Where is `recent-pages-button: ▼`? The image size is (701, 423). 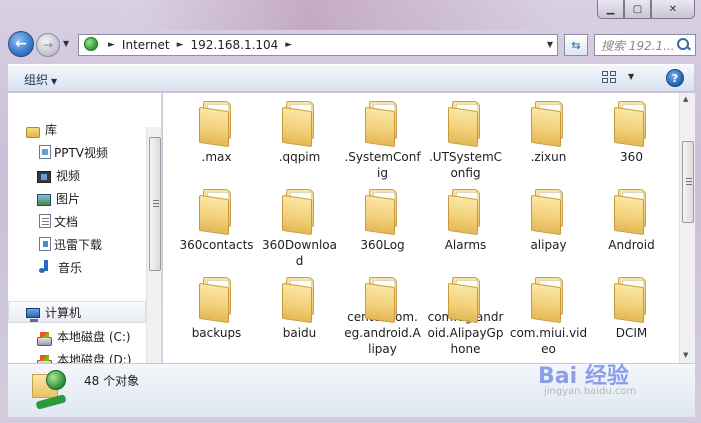
recent-pages-button: ▼ is located at coordinates (66, 43).